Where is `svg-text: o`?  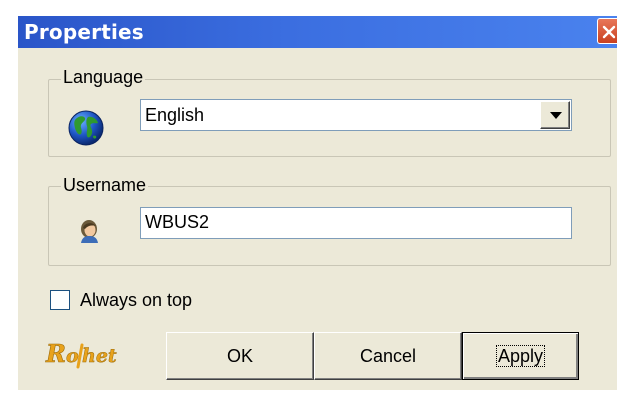
svg-text: o is located at coordinates (72, 356).